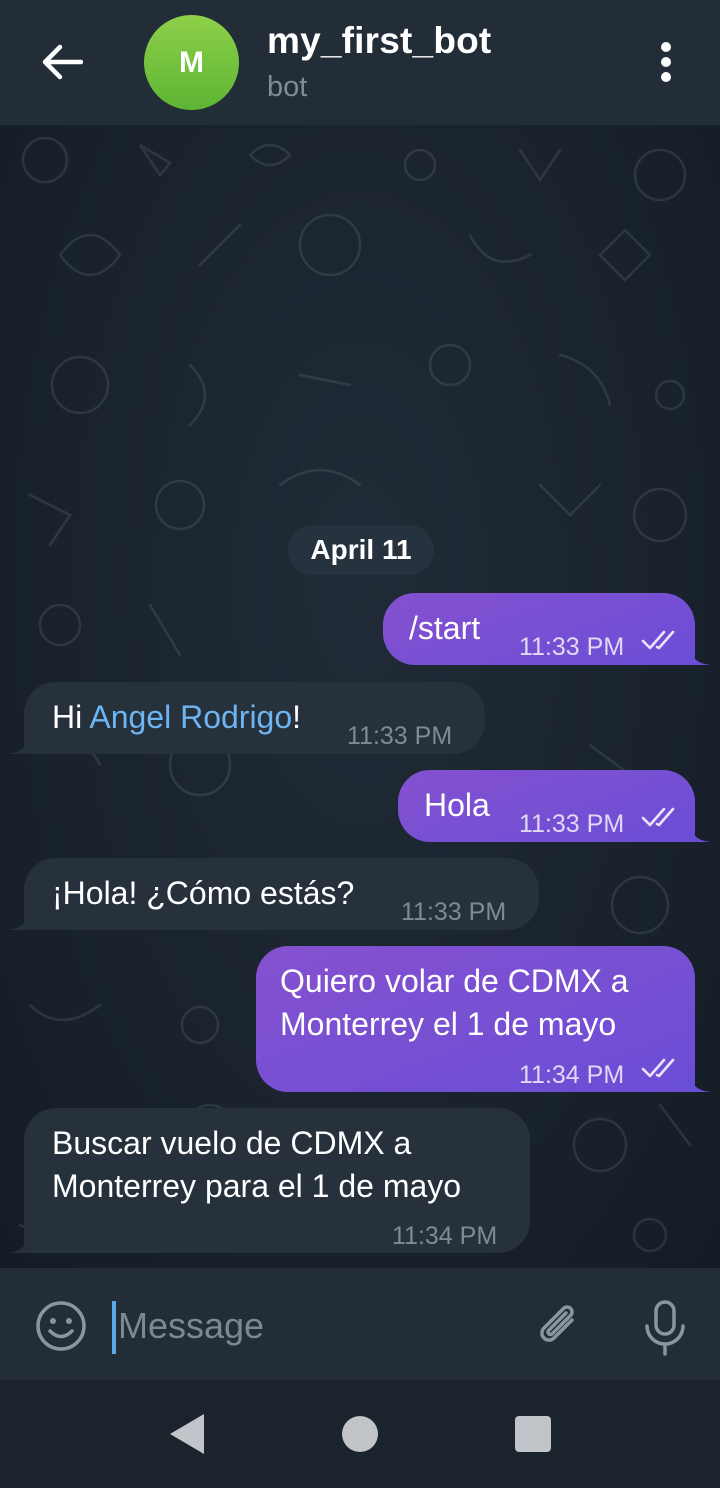  I want to click on nav-home-icon, so click(360, 1434).